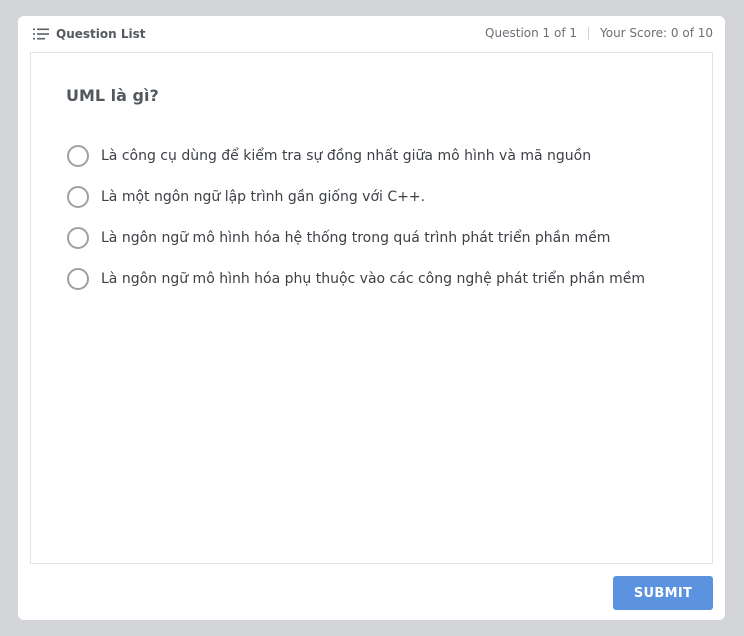 The width and height of the screenshot is (744, 636). What do you see at coordinates (112, 95) in the screenshot?
I see `question-text: UML là gì?` at bounding box center [112, 95].